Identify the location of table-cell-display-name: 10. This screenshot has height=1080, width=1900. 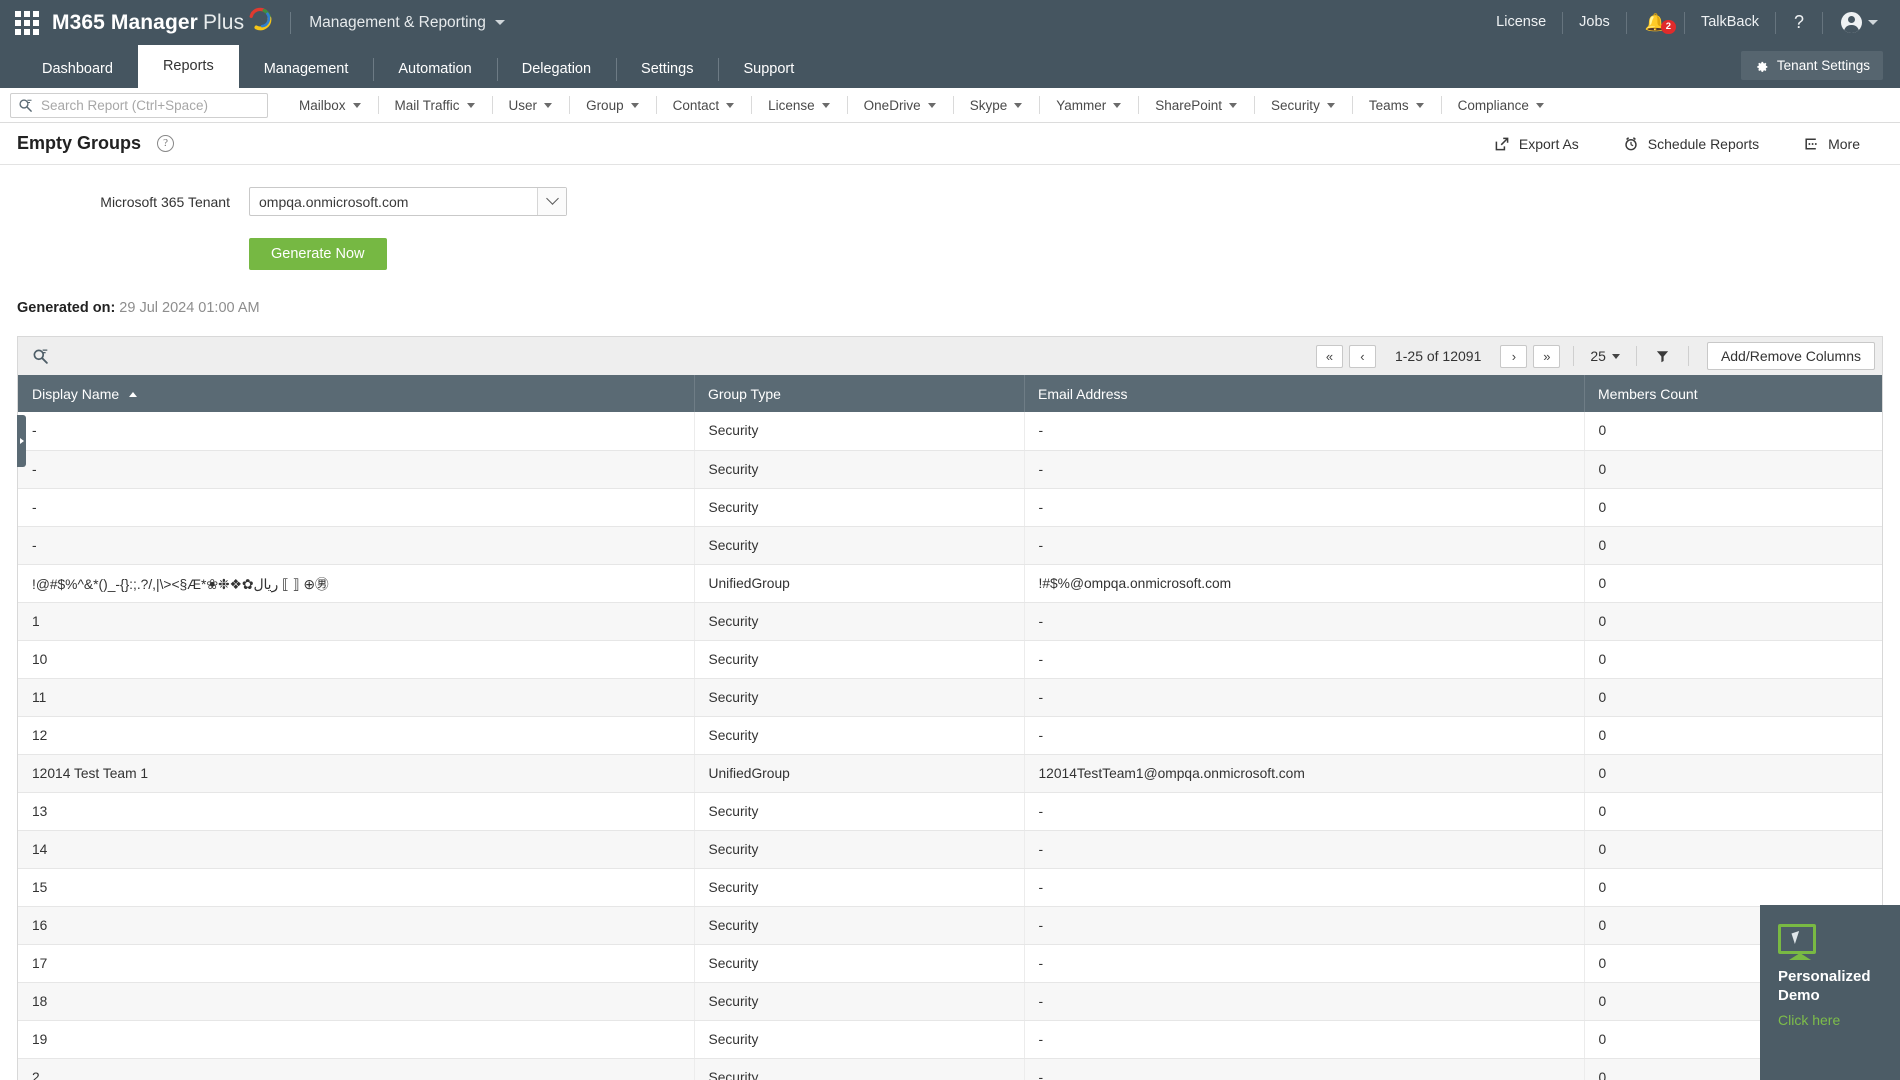
(356, 659).